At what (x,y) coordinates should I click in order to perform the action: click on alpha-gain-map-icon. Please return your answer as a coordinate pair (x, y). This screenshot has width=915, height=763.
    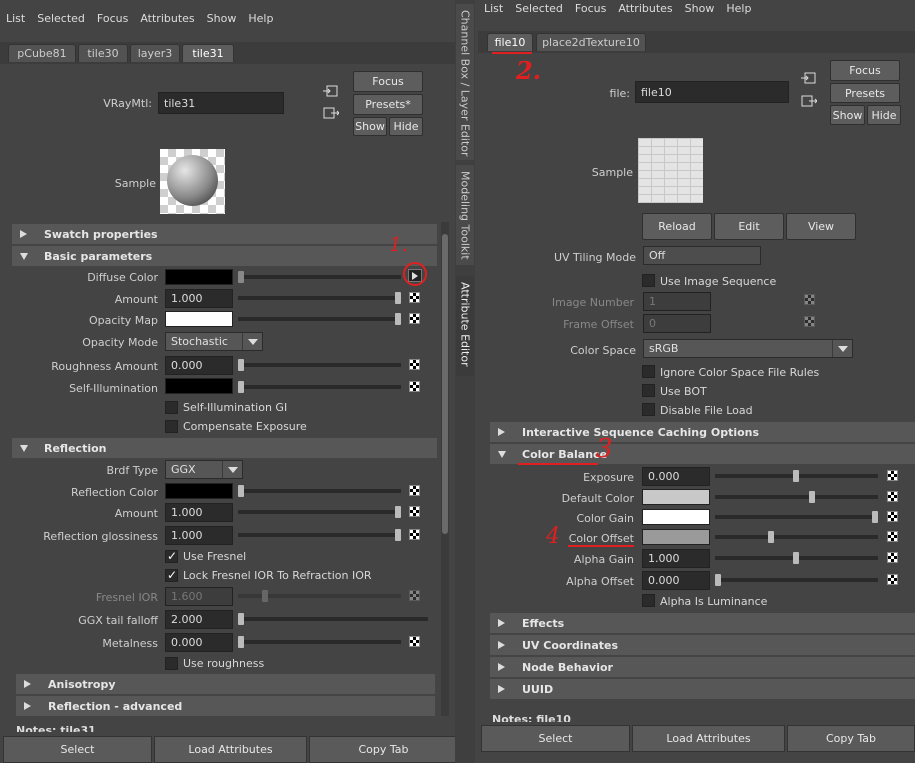
    Looking at the image, I should click on (892, 557).